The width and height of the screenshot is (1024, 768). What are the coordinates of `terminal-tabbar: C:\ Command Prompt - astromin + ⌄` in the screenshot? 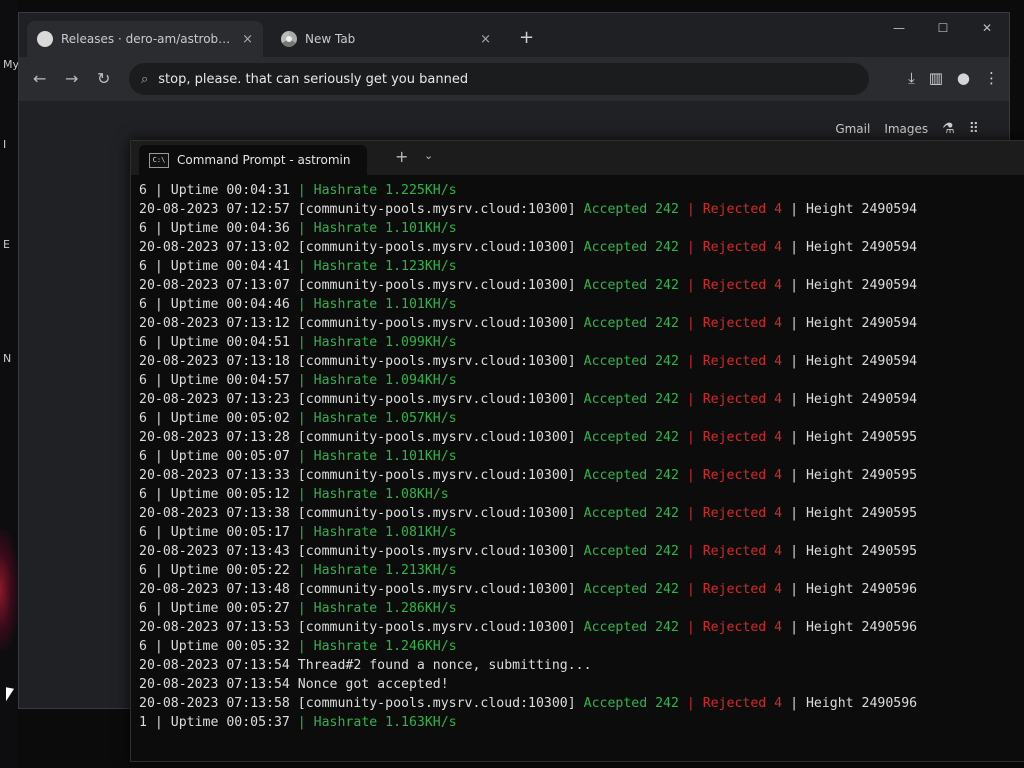 It's located at (577, 158).